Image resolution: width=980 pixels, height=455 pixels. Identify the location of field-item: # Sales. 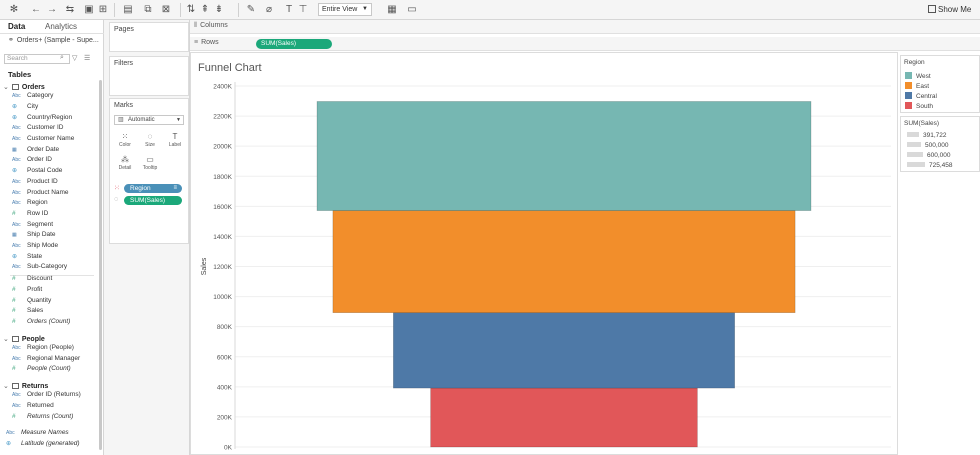
(27, 310).